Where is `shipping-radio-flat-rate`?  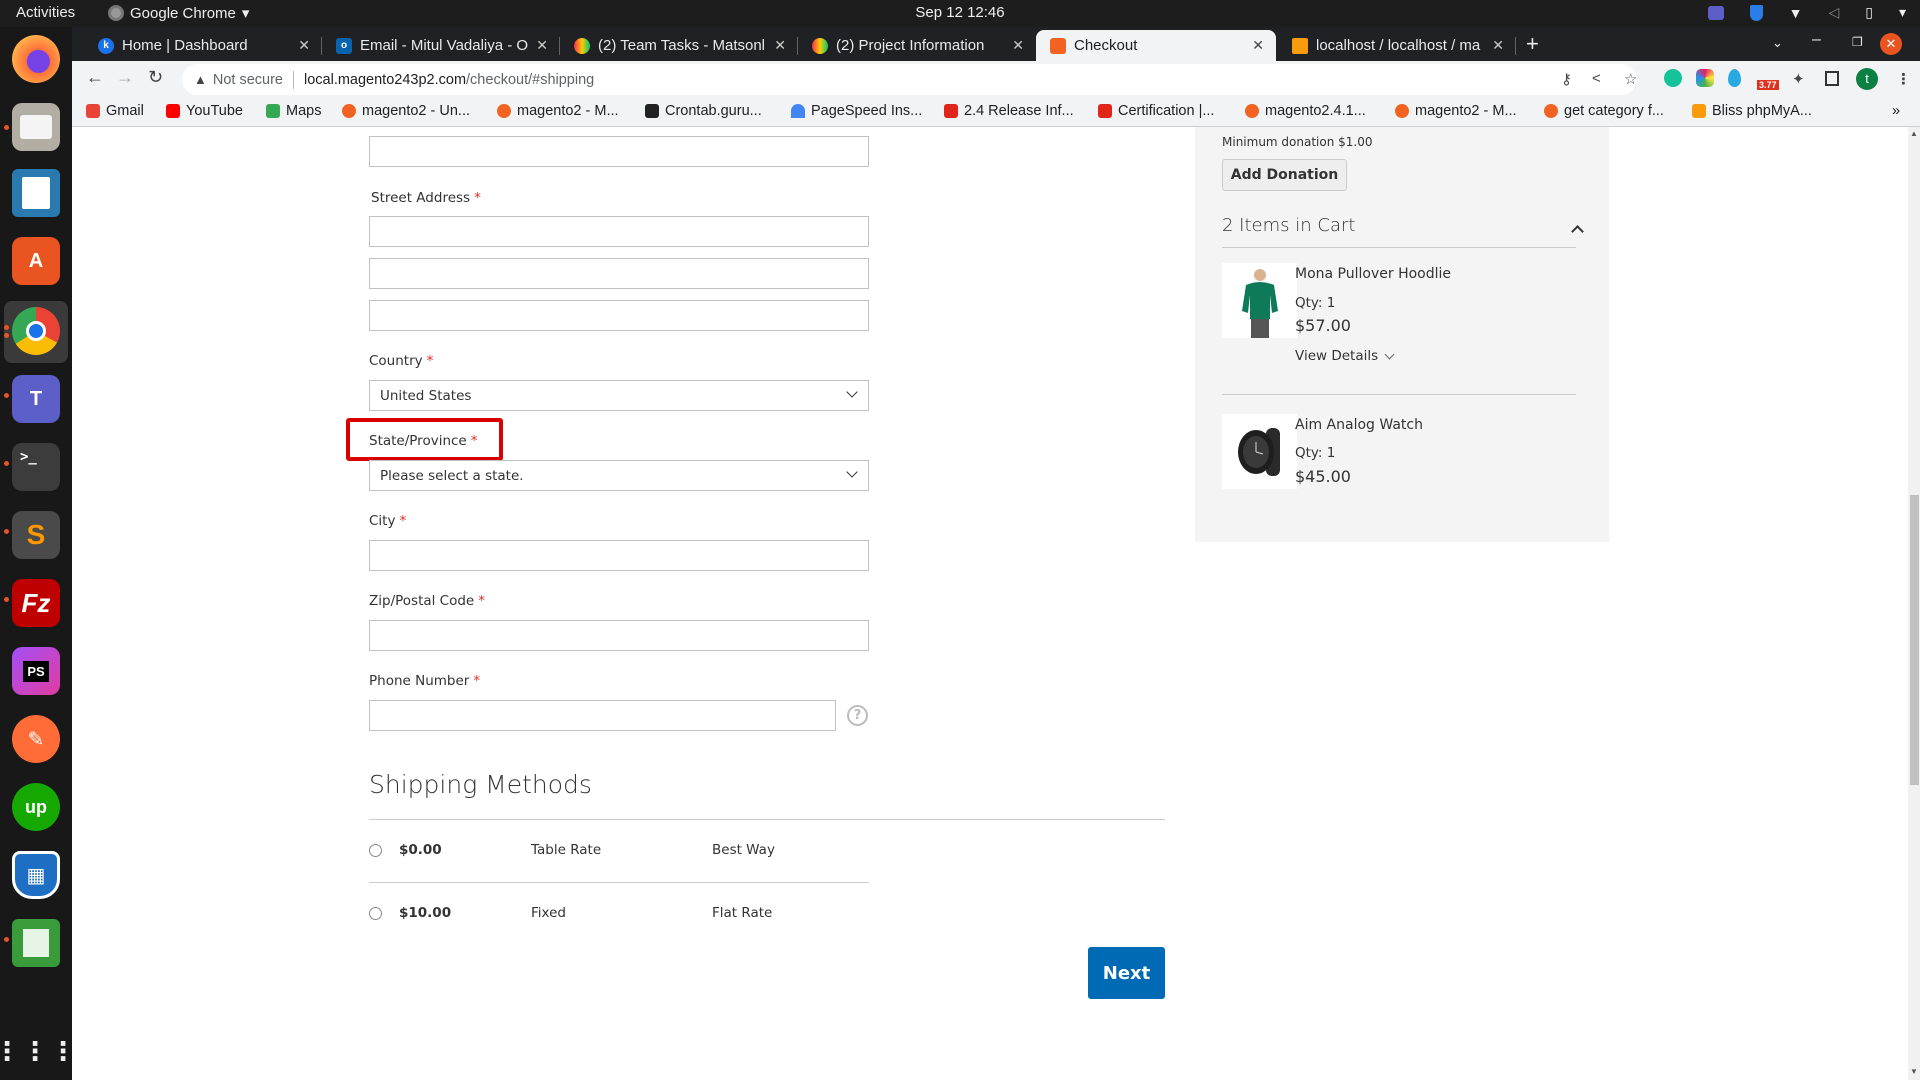 shipping-radio-flat-rate is located at coordinates (375, 913).